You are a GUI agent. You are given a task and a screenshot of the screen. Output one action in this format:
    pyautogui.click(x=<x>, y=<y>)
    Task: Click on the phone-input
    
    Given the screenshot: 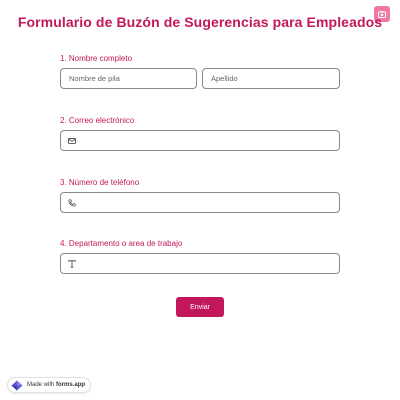 What is the action you would take?
    pyautogui.click(x=209, y=202)
    